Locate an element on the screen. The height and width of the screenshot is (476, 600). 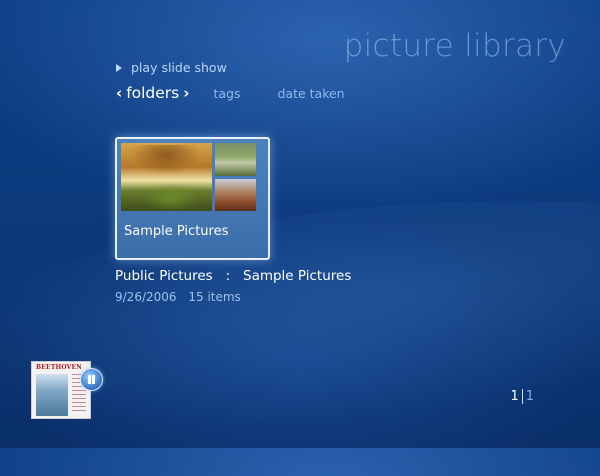
chevron-left-icon: ‹ is located at coordinates (119, 93).